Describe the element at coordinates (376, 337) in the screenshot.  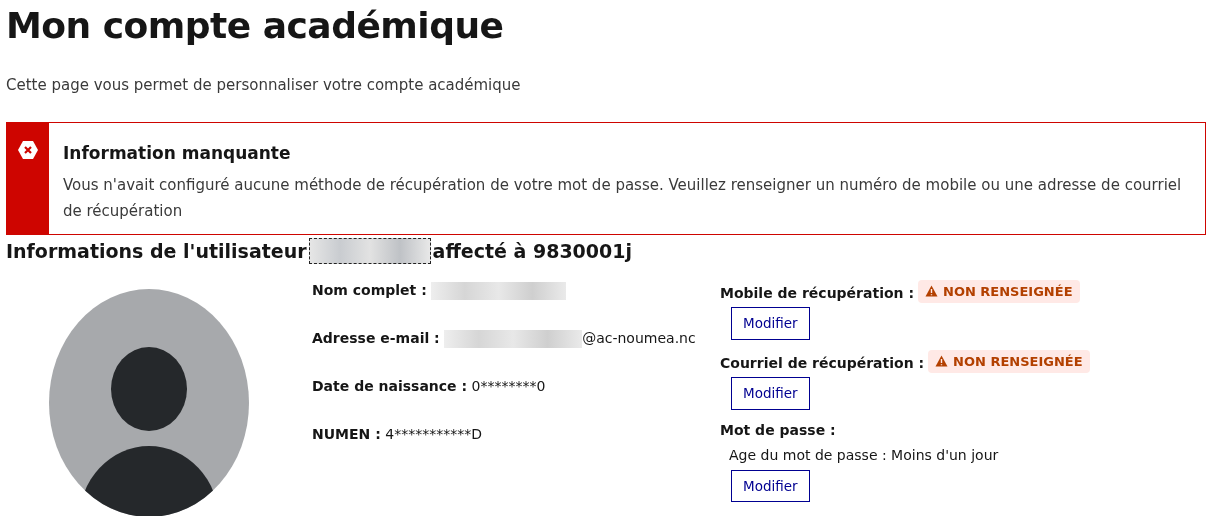
I see `field-label: Adresse e-mail :` at that location.